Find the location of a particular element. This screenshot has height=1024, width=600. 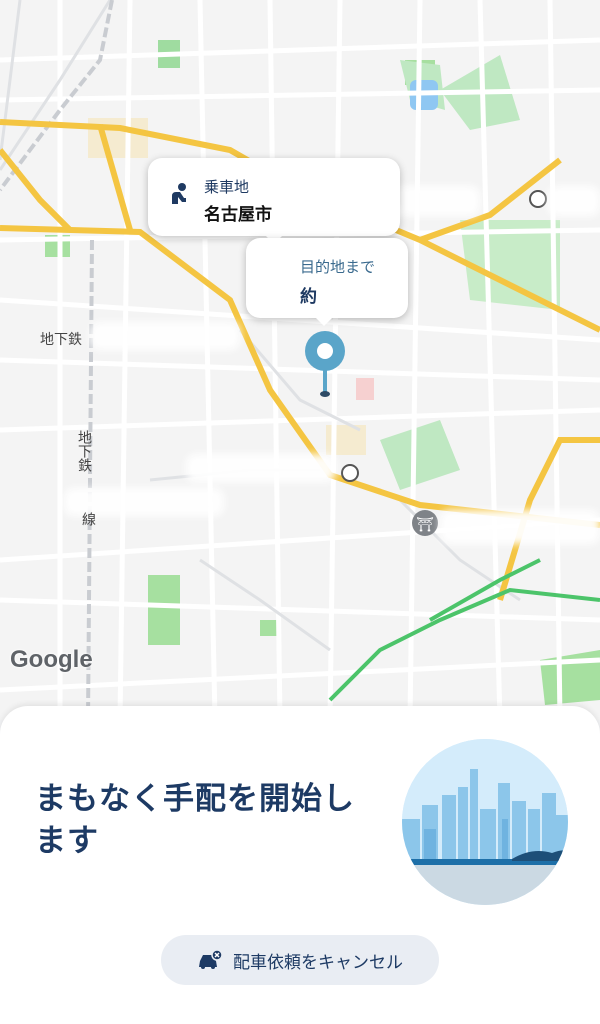

subway-label: 地下鉄 is located at coordinates (61, 340).